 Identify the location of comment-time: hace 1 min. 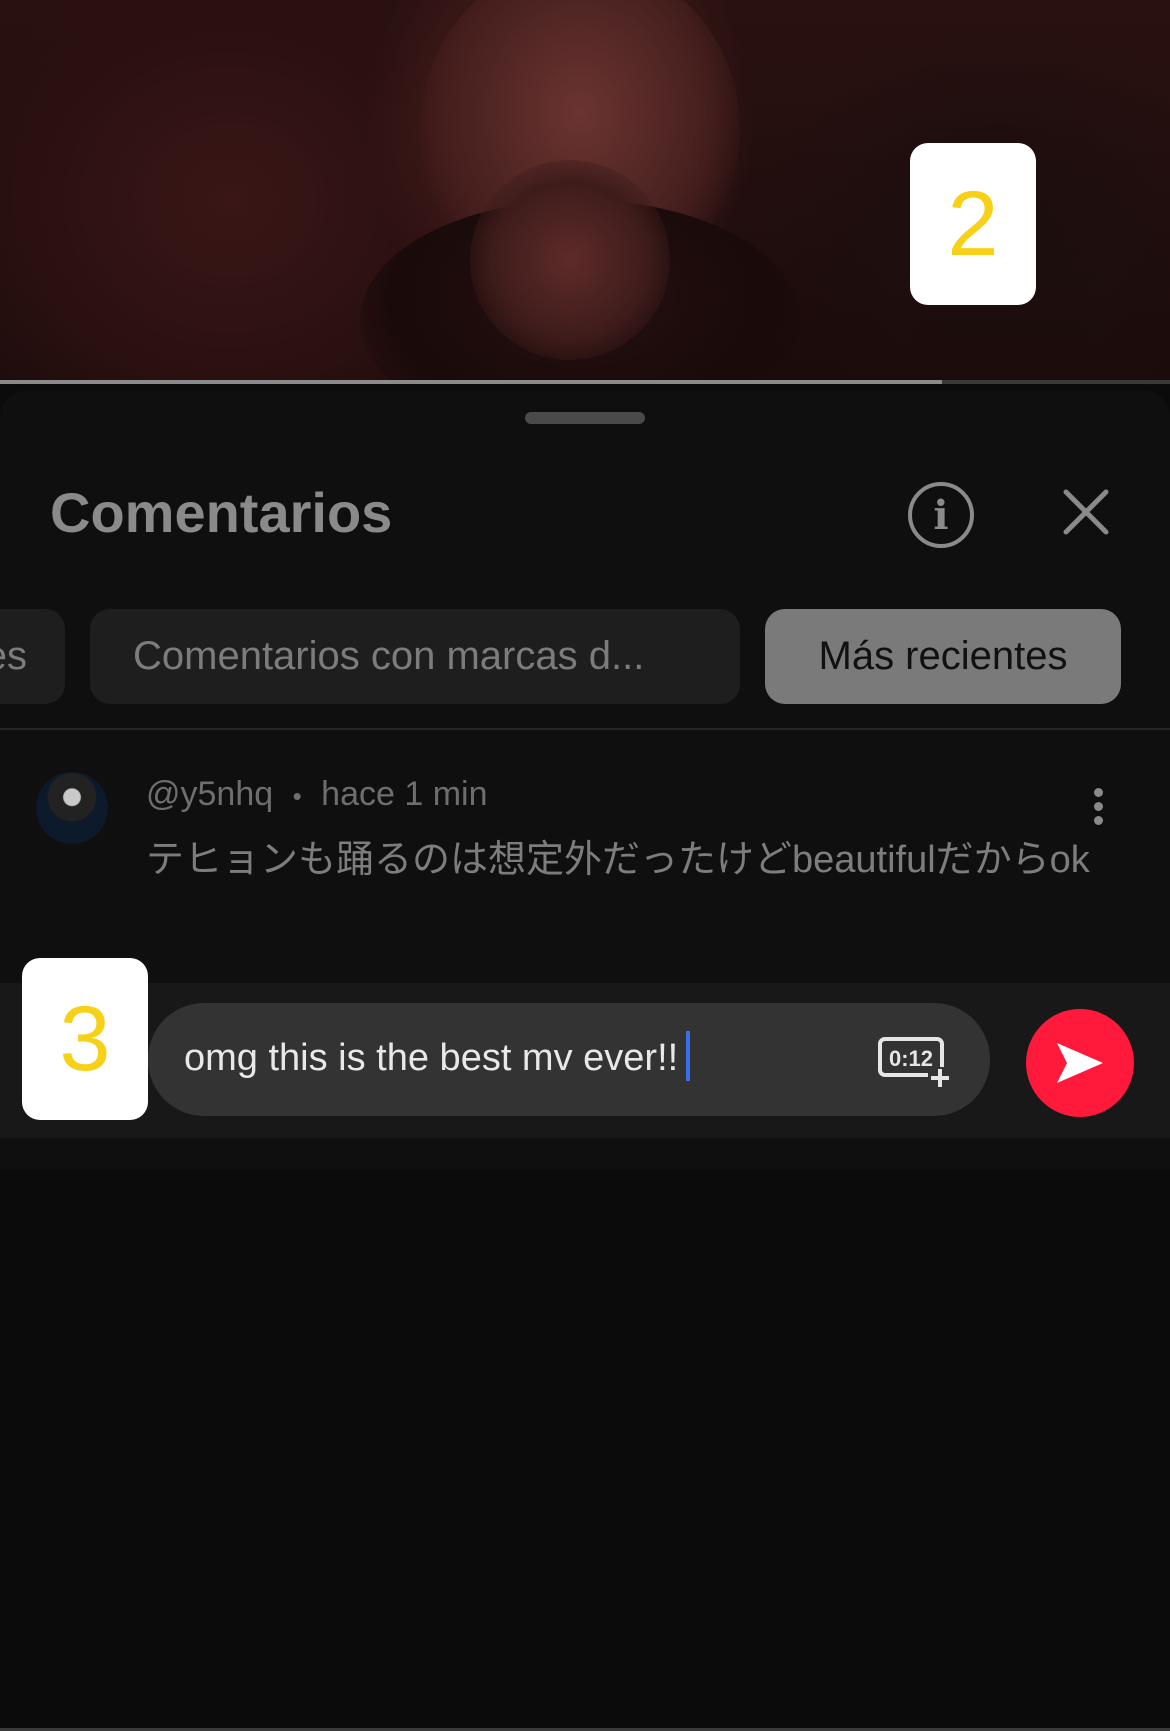
(404, 794).